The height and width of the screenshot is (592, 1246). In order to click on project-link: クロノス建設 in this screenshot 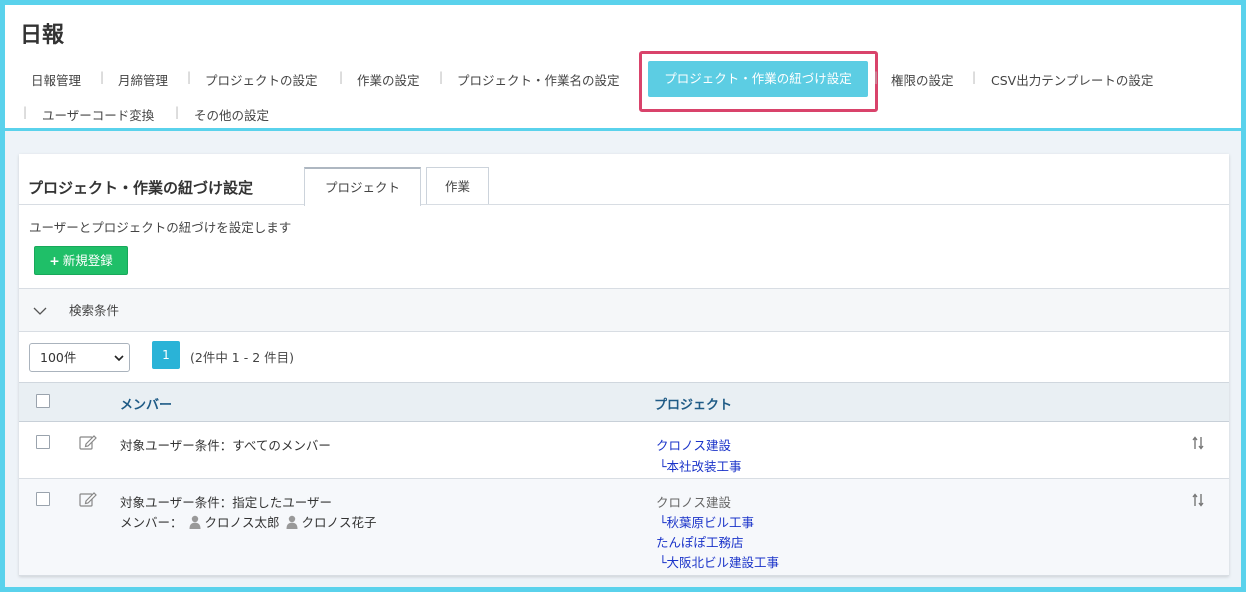, I will do `click(693, 444)`.